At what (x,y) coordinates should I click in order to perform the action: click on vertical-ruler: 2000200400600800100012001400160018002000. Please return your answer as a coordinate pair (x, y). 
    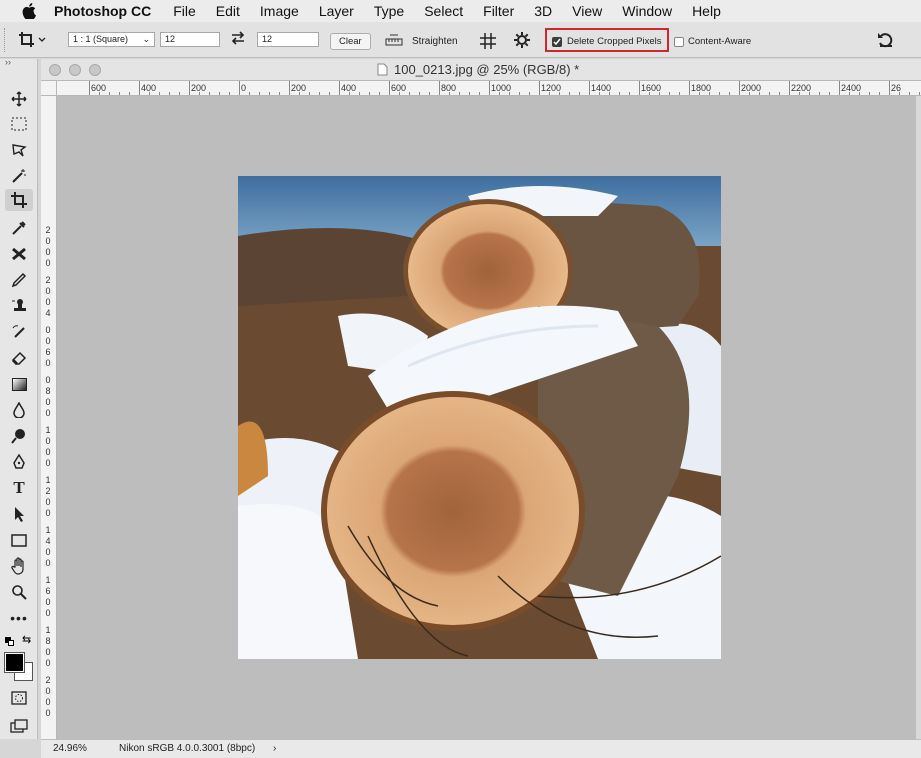
    Looking at the image, I should click on (49, 417).